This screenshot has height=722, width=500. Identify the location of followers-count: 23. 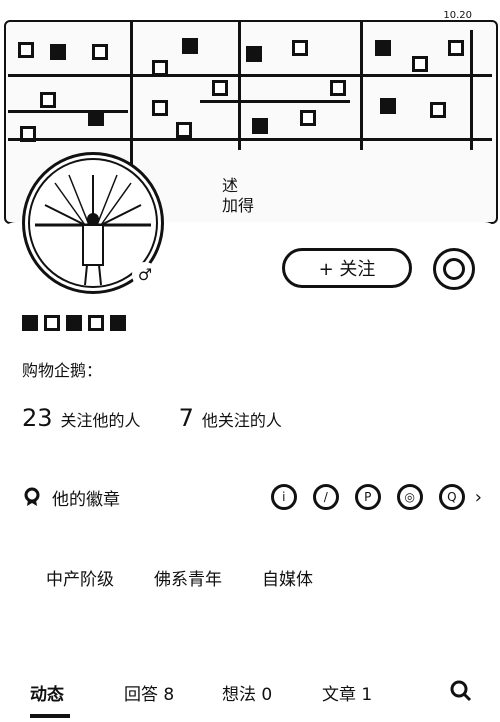
(37, 418).